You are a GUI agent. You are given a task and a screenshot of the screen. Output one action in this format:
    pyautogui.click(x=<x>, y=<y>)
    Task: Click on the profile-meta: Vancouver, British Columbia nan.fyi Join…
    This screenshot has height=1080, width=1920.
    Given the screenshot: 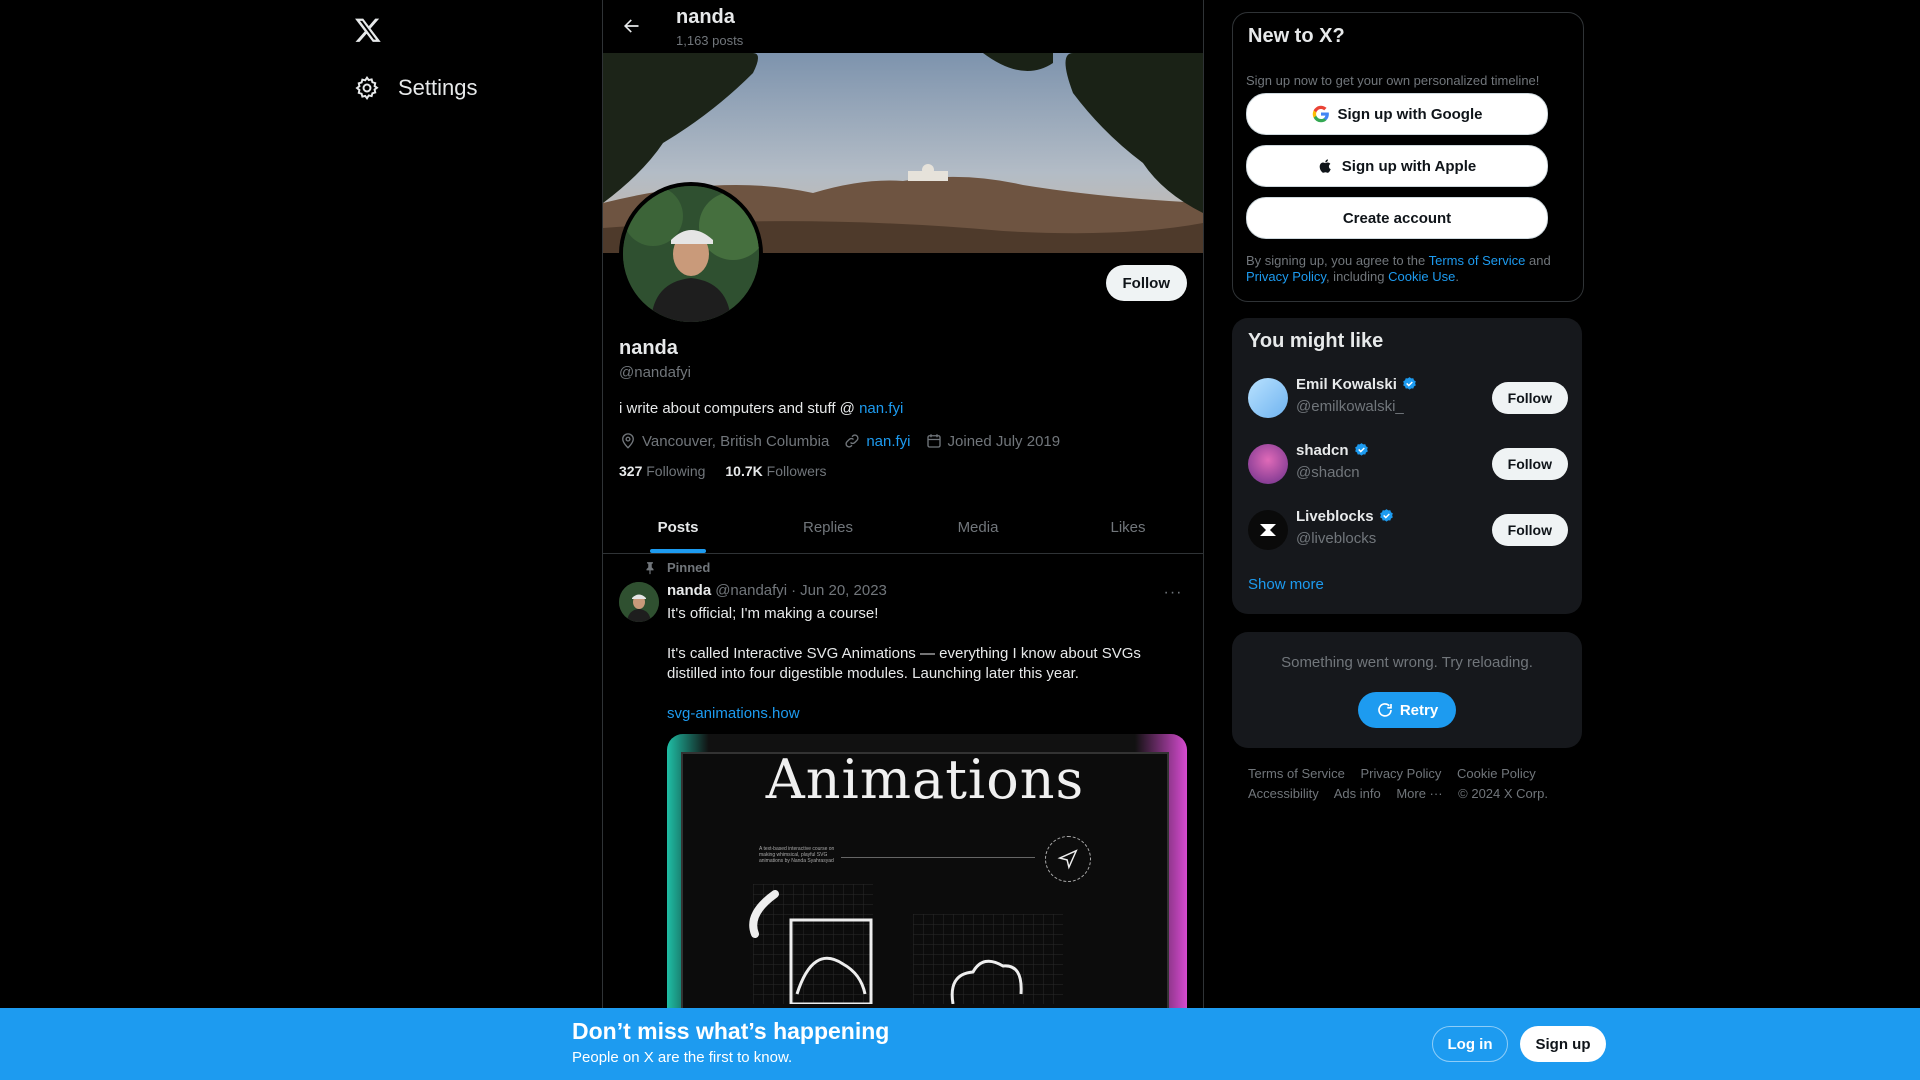 What is the action you would take?
    pyautogui.click(x=839, y=441)
    